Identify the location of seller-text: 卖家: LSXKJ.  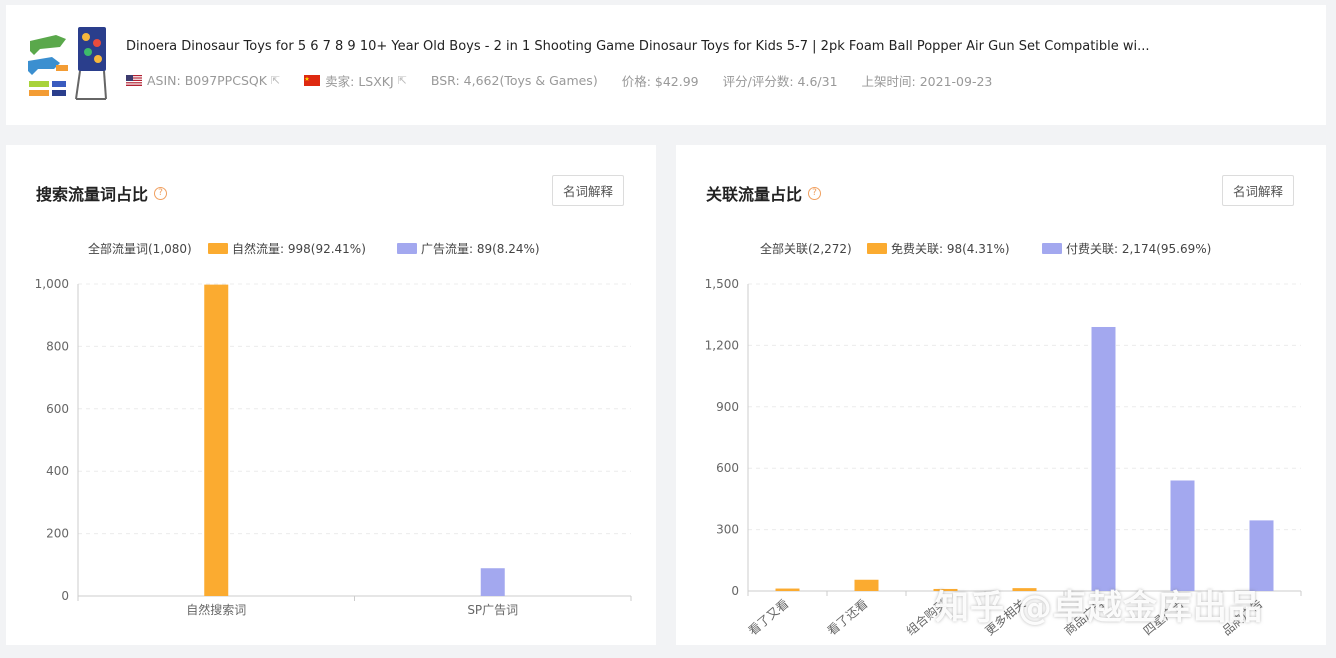
(359, 81).